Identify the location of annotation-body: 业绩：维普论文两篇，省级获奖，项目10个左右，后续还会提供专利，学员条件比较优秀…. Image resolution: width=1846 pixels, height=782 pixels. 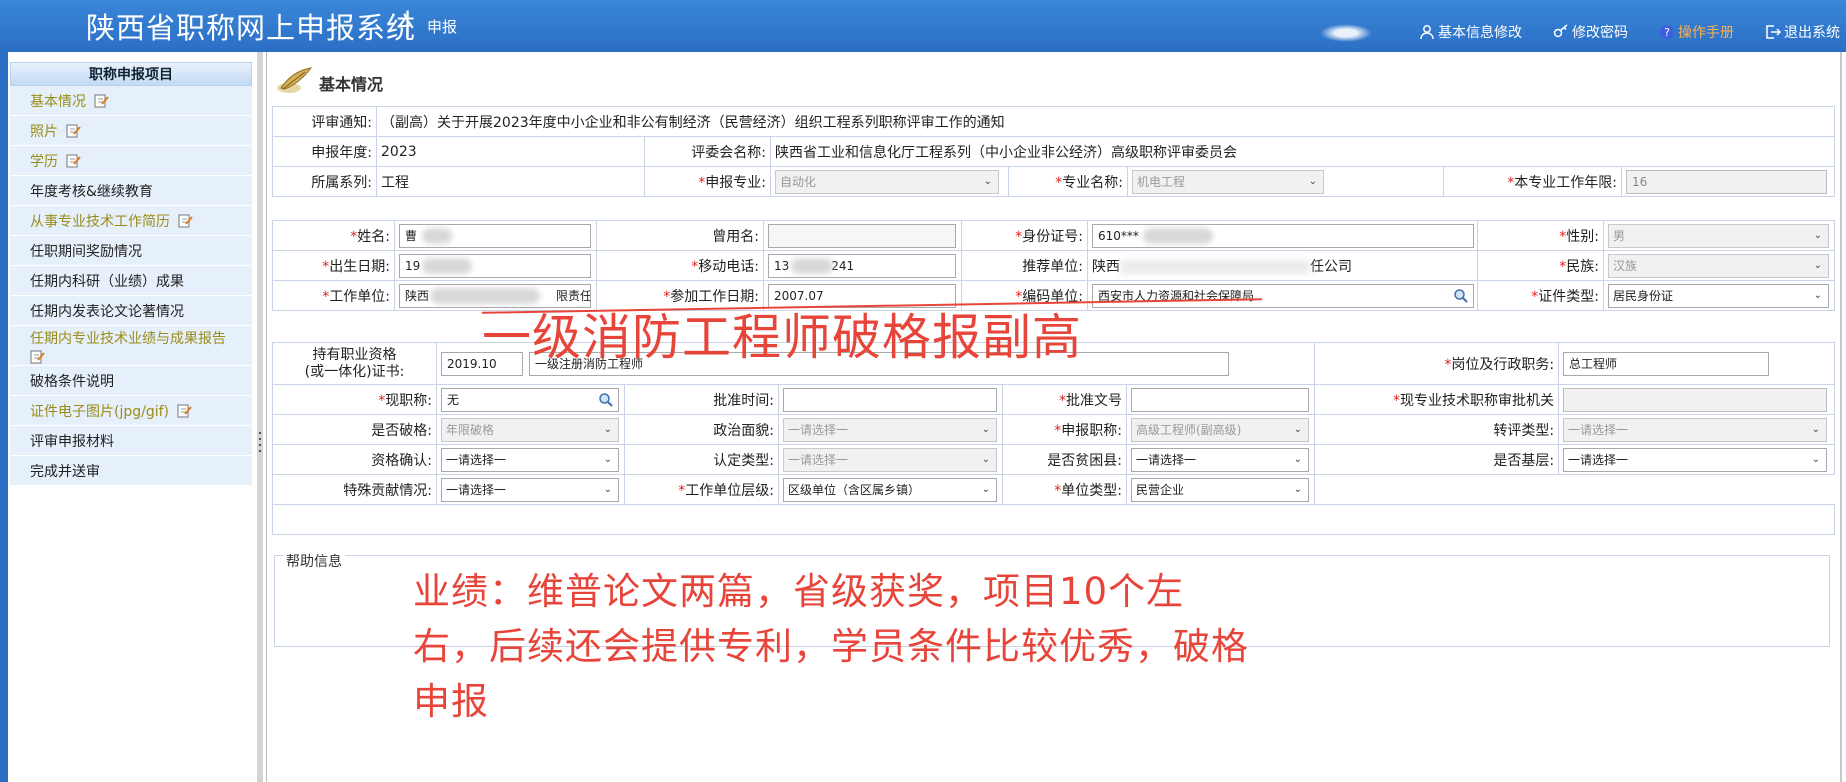
(831, 646).